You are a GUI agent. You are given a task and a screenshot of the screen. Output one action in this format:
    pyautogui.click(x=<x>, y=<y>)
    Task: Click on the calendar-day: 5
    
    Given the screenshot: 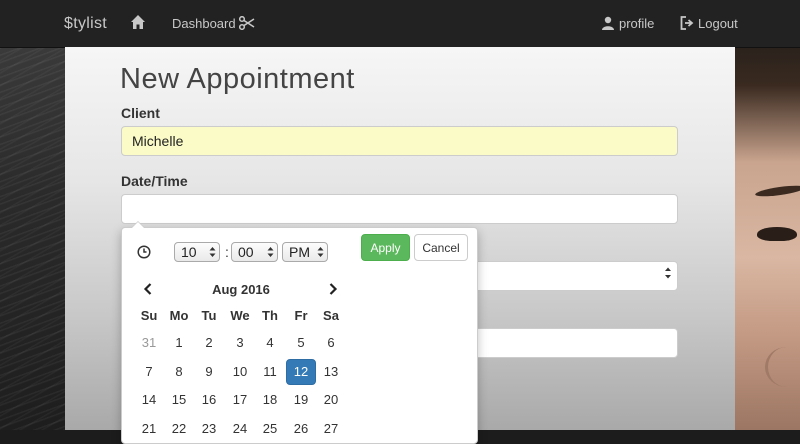 What is the action you would take?
    pyautogui.click(x=301, y=343)
    